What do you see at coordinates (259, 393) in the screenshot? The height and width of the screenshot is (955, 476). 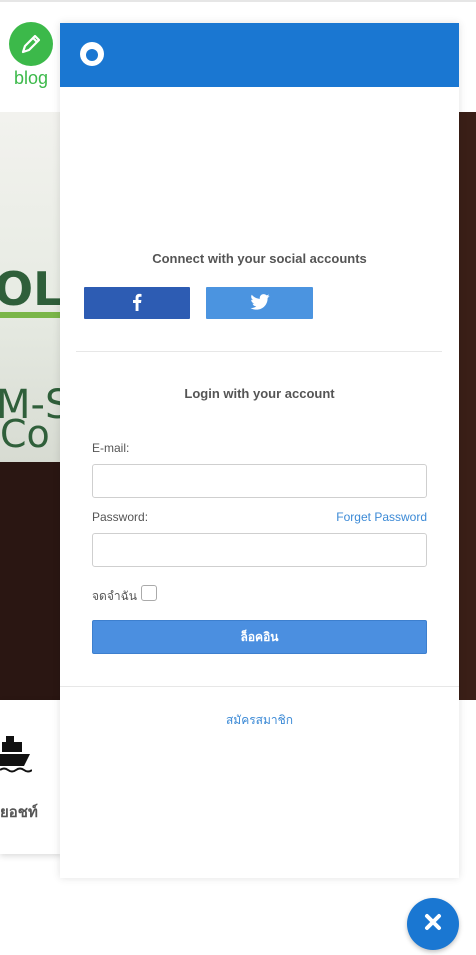 I see `account-login-title: Login with your account` at bounding box center [259, 393].